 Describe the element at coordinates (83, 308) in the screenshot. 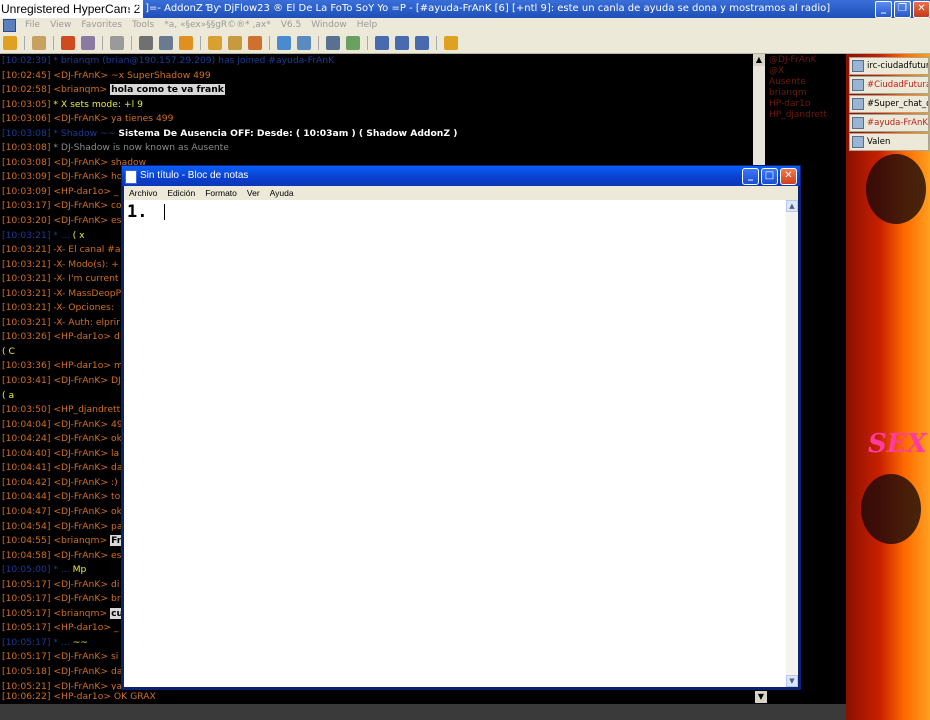

I see `chat-nick: -X- Opciones:` at that location.